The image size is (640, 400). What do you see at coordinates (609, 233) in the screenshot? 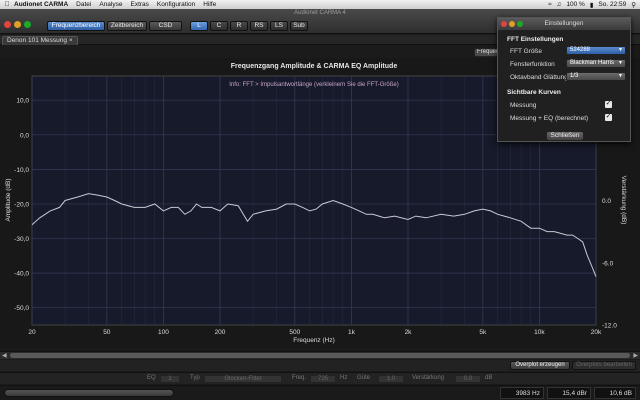
I see `y2-tick-labels: 6.00.0-6.0-12.0` at bounding box center [609, 233].